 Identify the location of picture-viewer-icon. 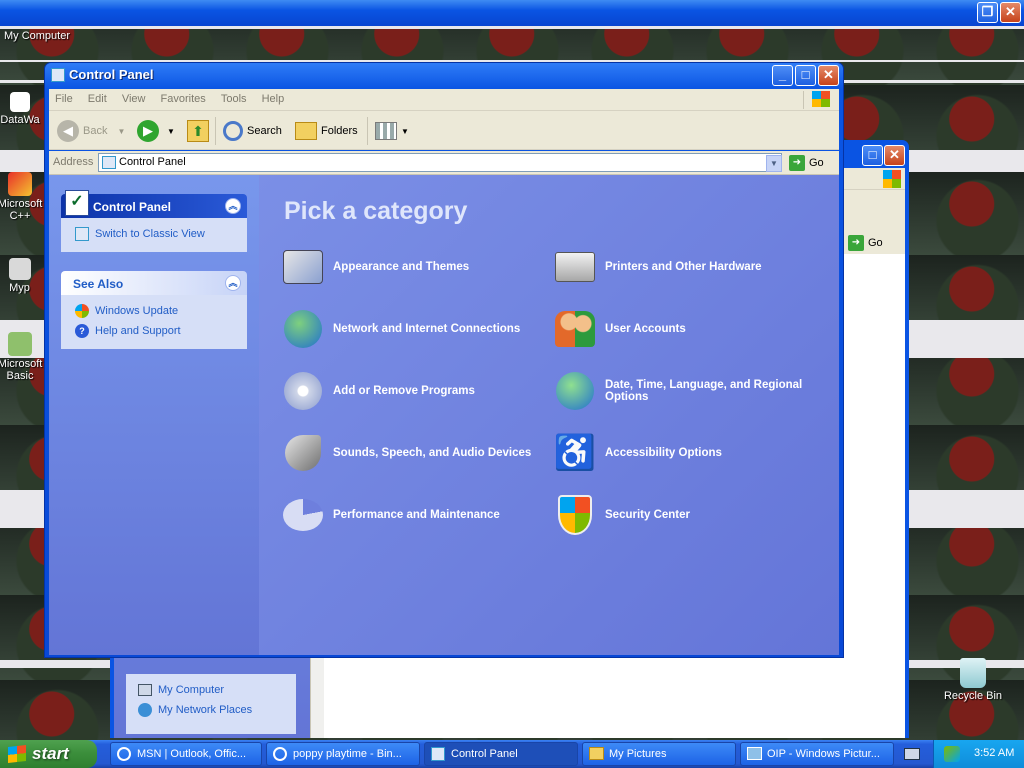
(754, 753).